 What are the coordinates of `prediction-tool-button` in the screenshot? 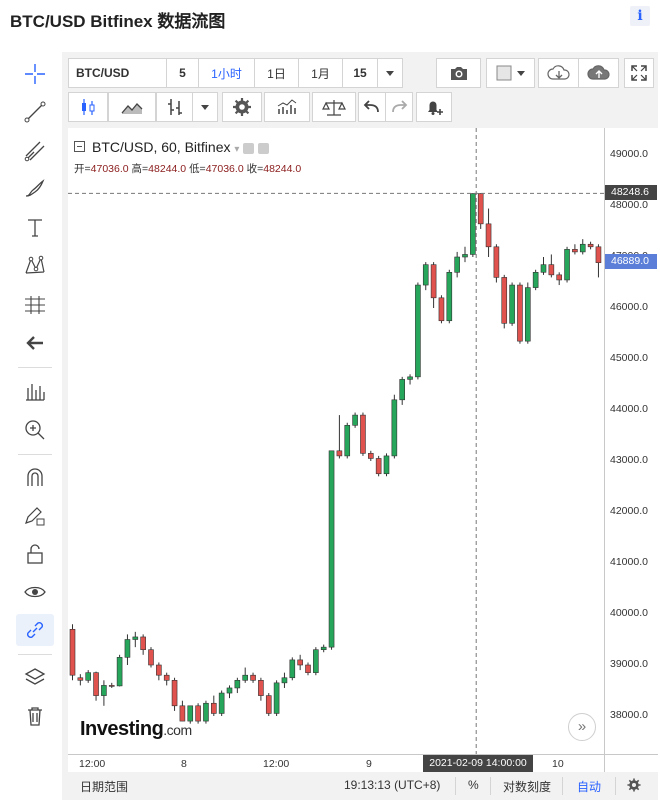 It's located at (35, 305).